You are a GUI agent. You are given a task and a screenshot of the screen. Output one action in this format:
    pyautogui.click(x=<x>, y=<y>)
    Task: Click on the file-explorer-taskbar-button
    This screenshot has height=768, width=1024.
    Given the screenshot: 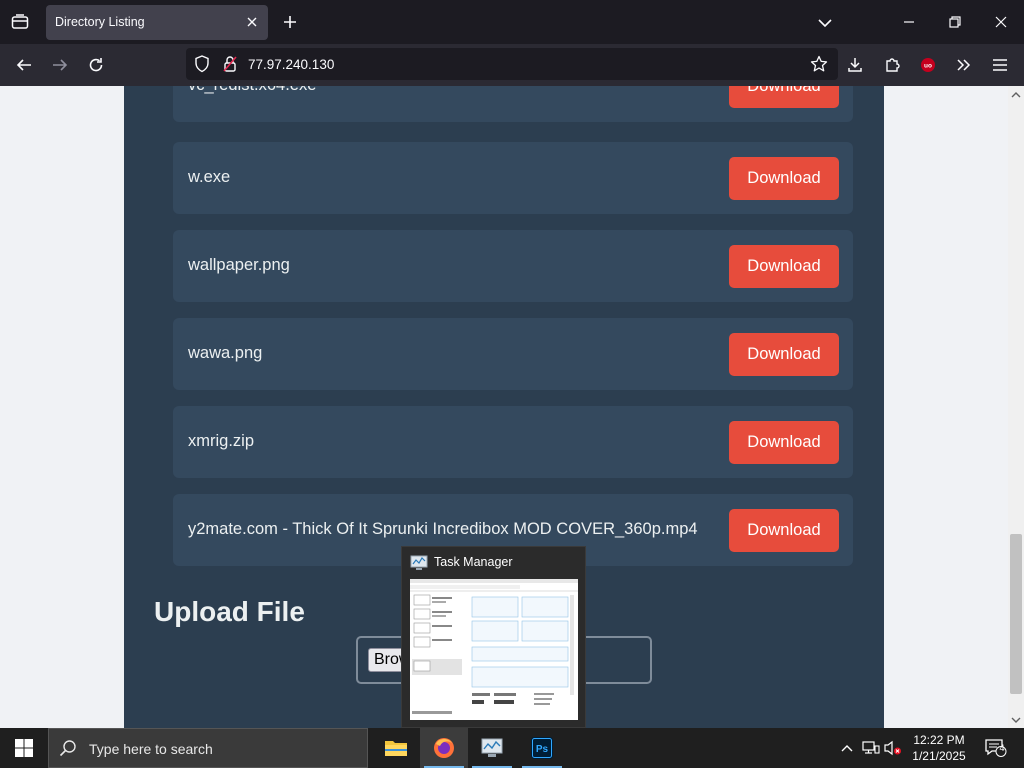 What is the action you would take?
    pyautogui.click(x=396, y=748)
    